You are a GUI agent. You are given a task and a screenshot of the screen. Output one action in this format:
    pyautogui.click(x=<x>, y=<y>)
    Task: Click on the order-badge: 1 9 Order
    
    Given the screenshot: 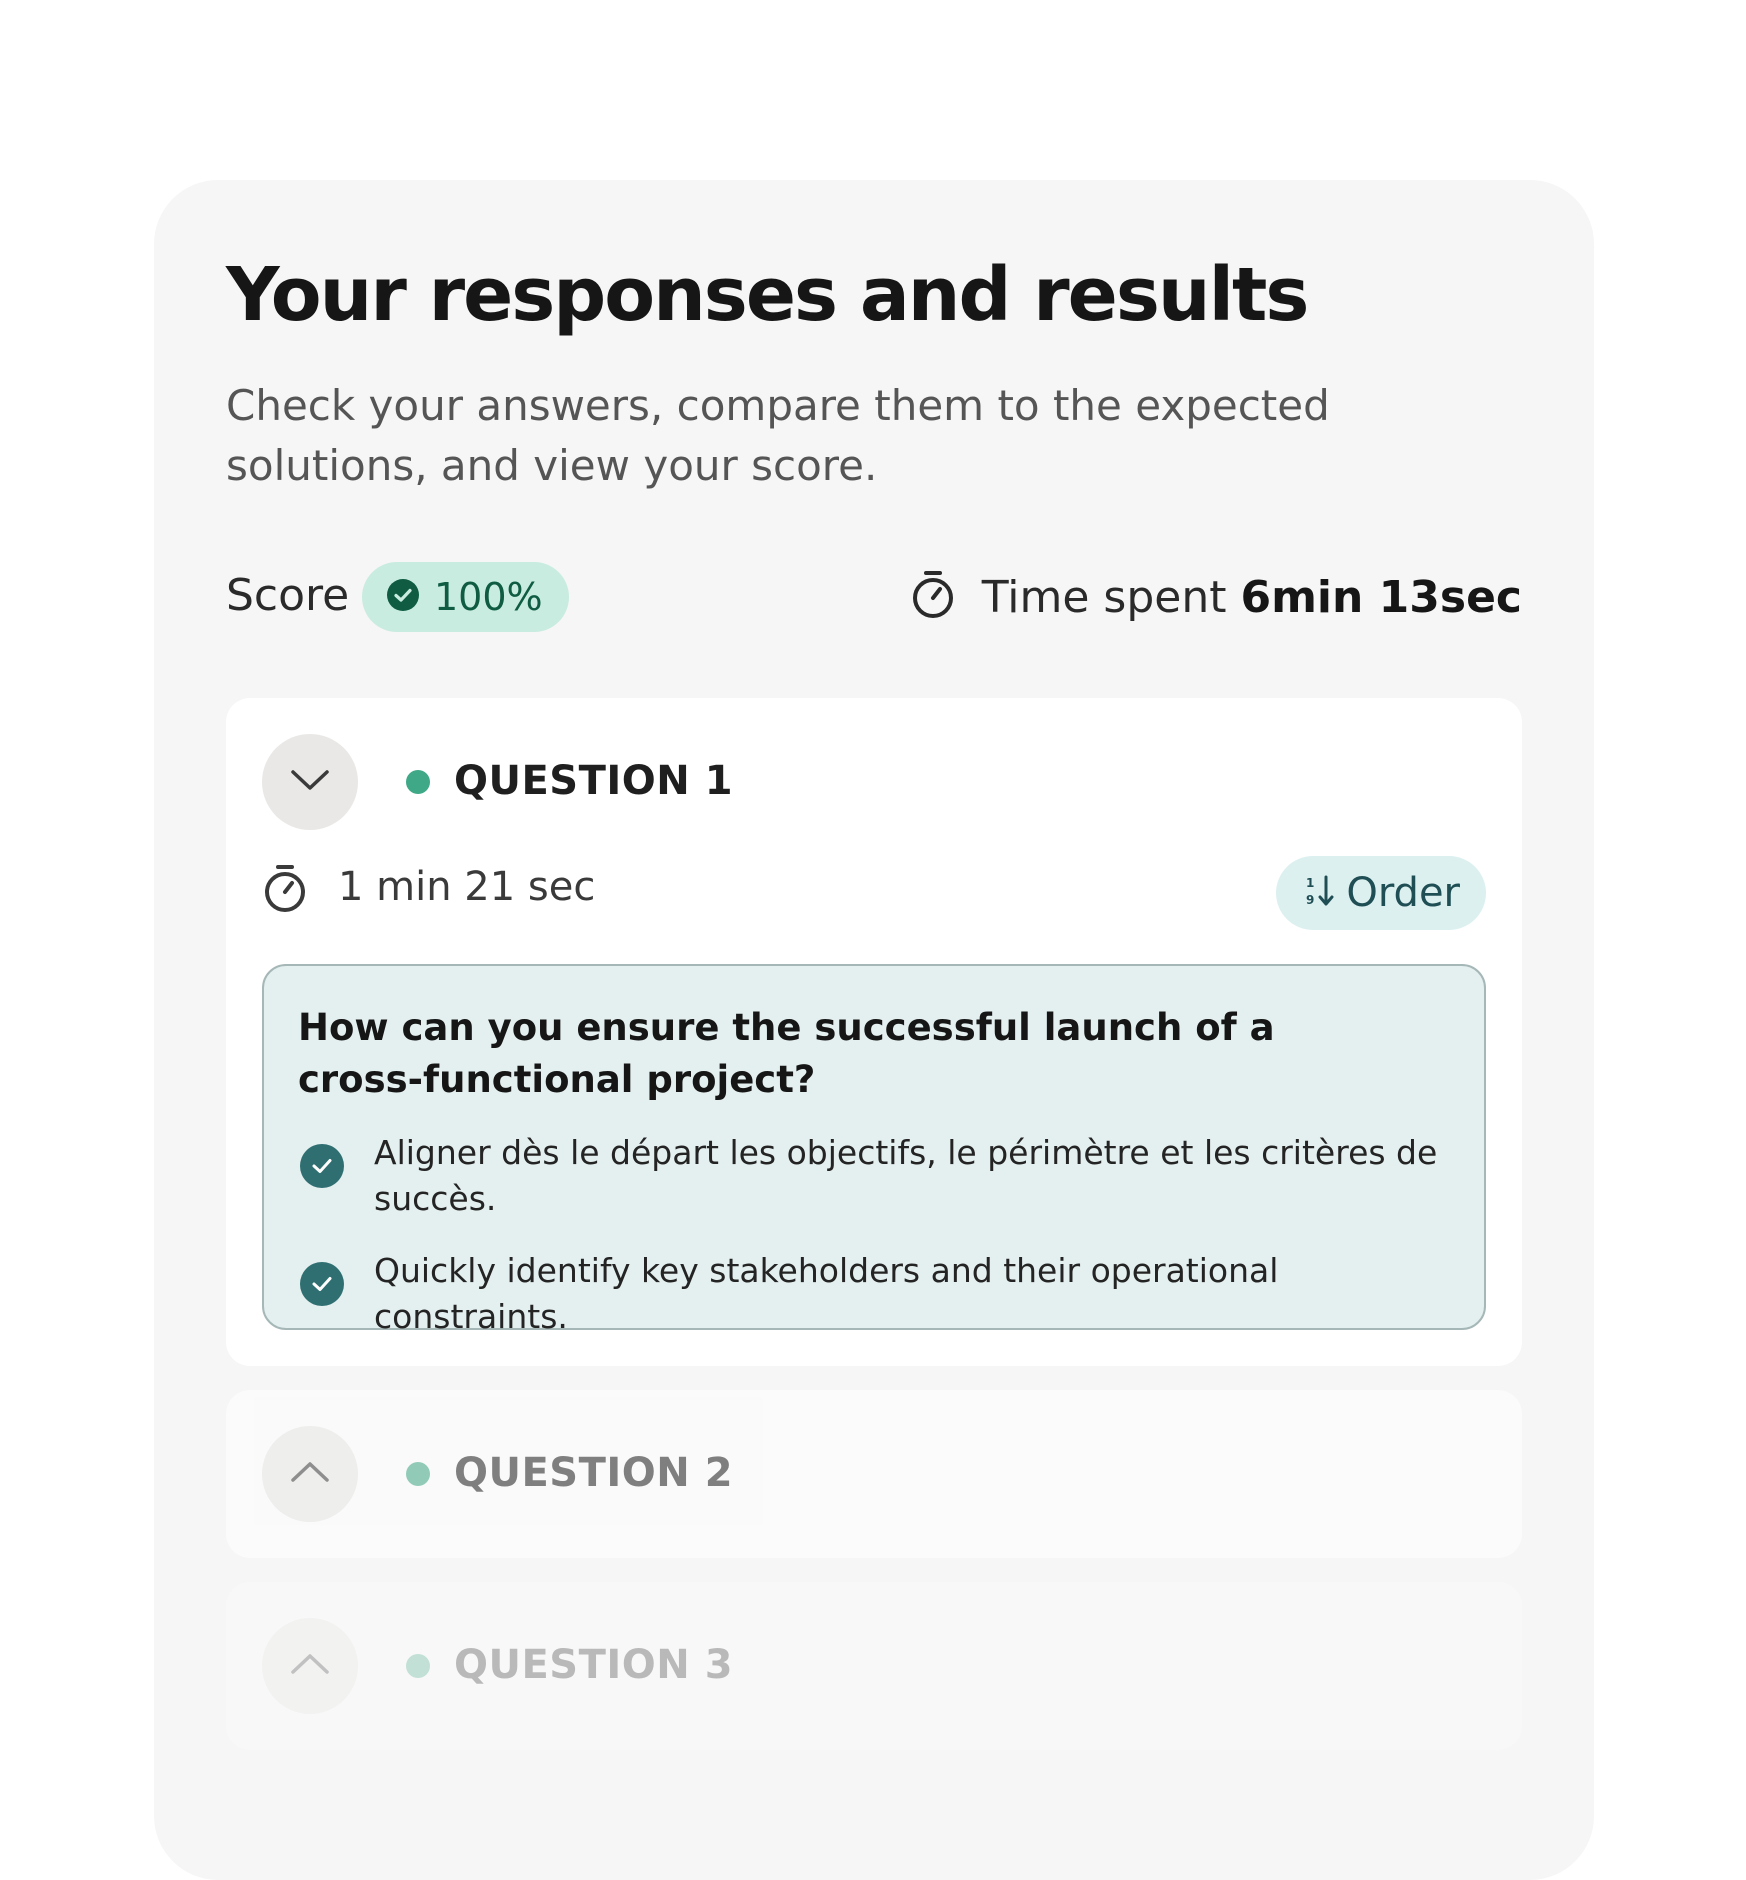 What is the action you would take?
    pyautogui.click(x=1381, y=893)
    